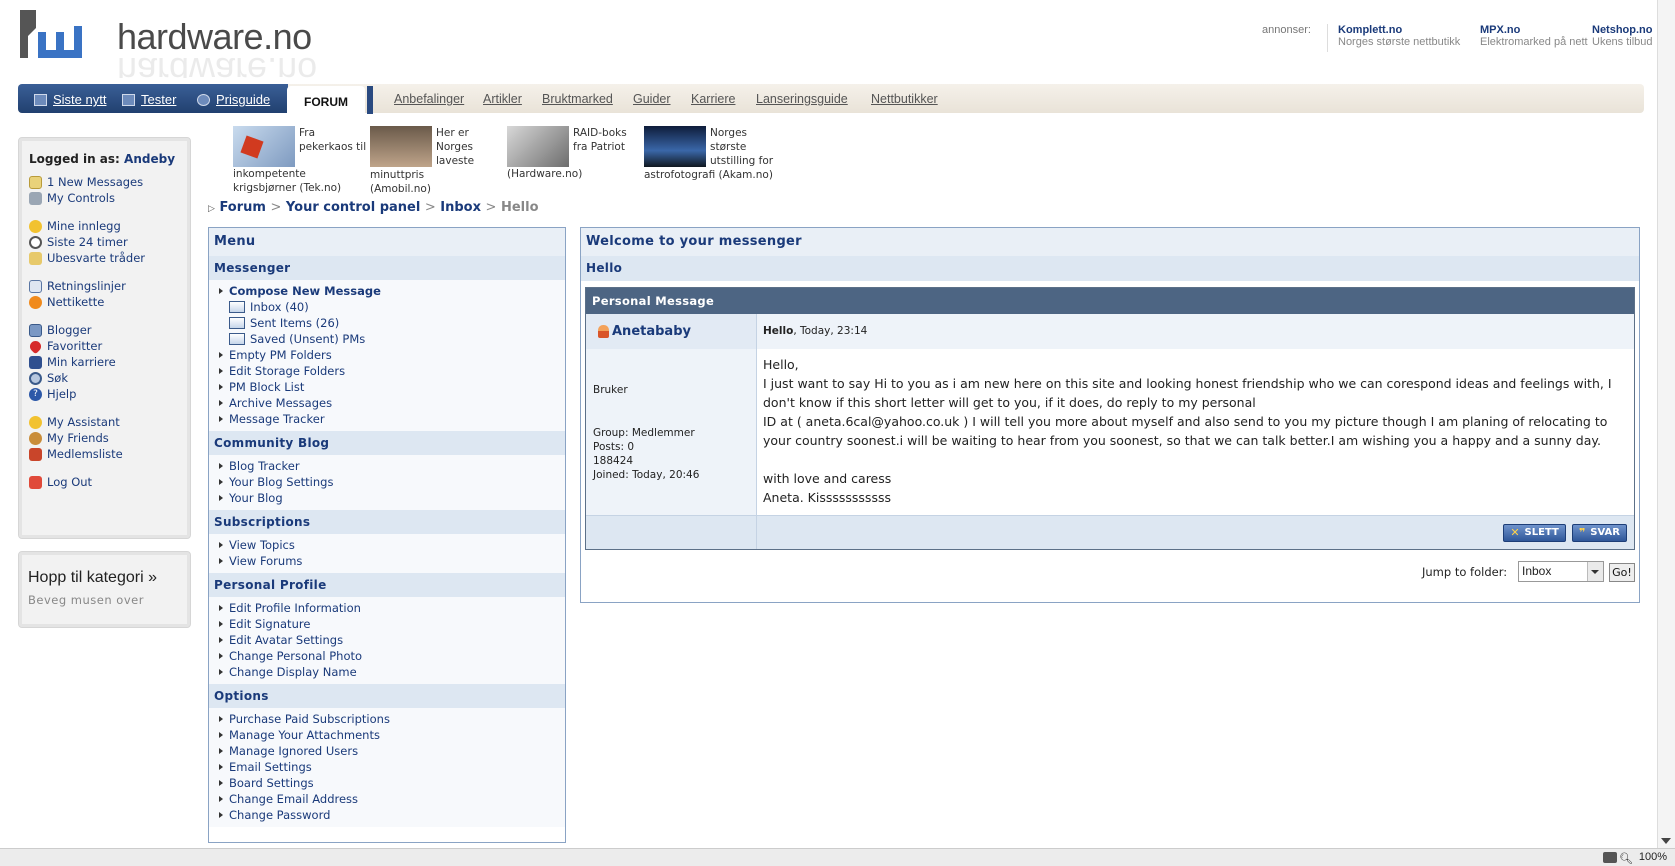 The width and height of the screenshot is (1675, 866). Describe the element at coordinates (392, 482) in the screenshot. I see `menu-your-blog-settings: Your Blog Settings` at that location.